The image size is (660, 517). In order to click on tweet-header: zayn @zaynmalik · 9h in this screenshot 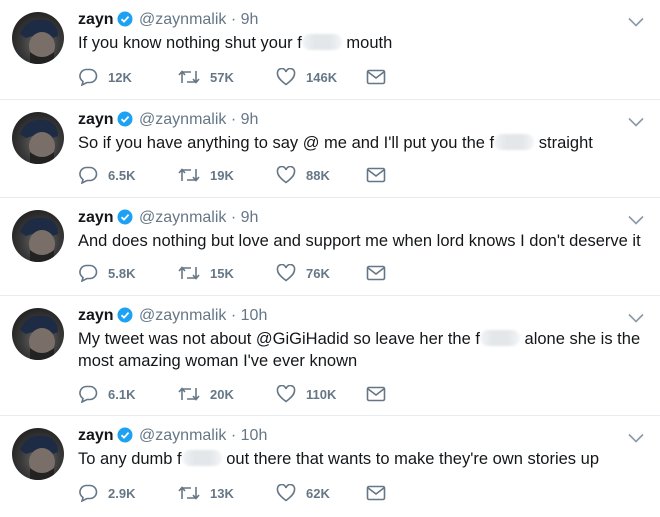, I will do `click(168, 219)`.